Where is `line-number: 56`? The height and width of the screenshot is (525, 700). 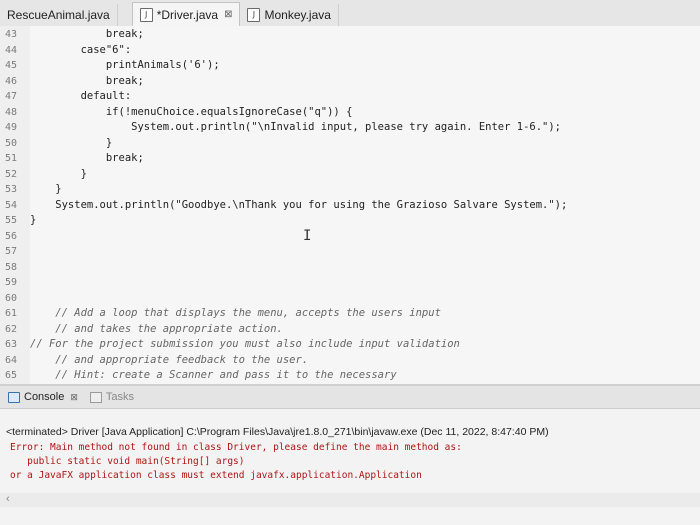 line-number: 56 is located at coordinates (11, 236).